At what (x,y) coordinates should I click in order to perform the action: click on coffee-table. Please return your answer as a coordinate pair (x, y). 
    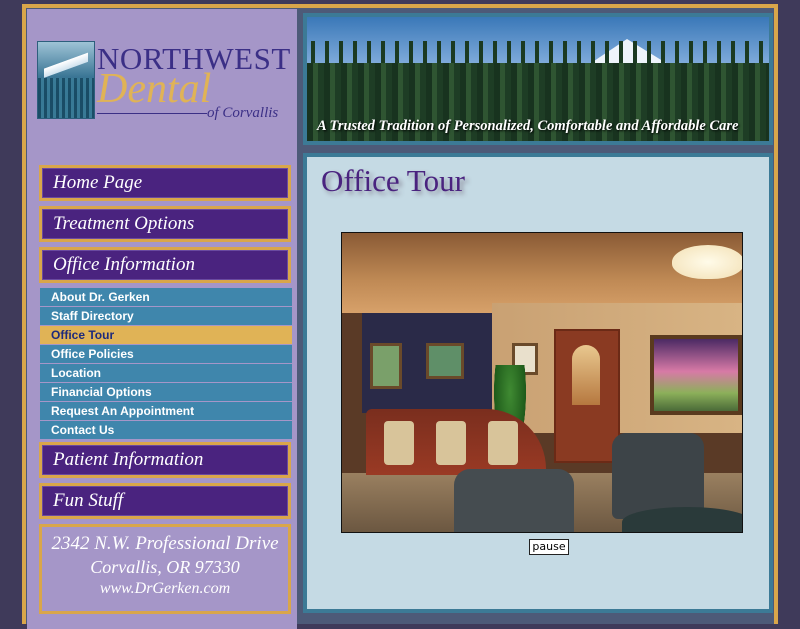
    Looking at the image, I should click on (682, 519).